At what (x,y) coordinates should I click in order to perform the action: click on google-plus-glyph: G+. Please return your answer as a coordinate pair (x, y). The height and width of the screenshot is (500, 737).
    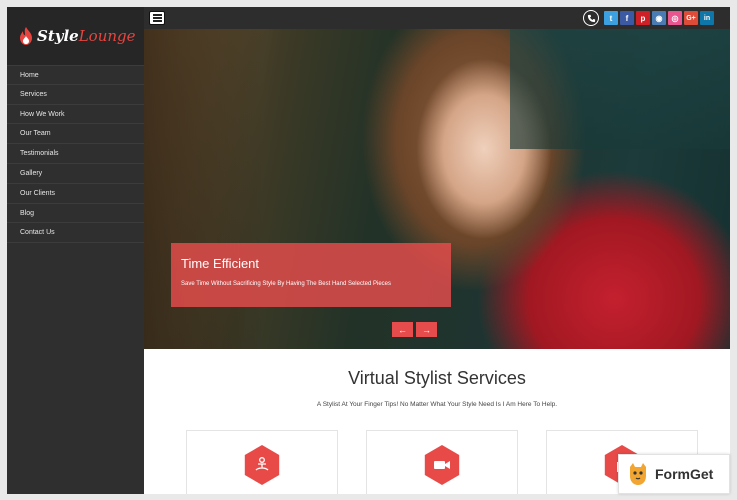
    Looking at the image, I should click on (691, 18).